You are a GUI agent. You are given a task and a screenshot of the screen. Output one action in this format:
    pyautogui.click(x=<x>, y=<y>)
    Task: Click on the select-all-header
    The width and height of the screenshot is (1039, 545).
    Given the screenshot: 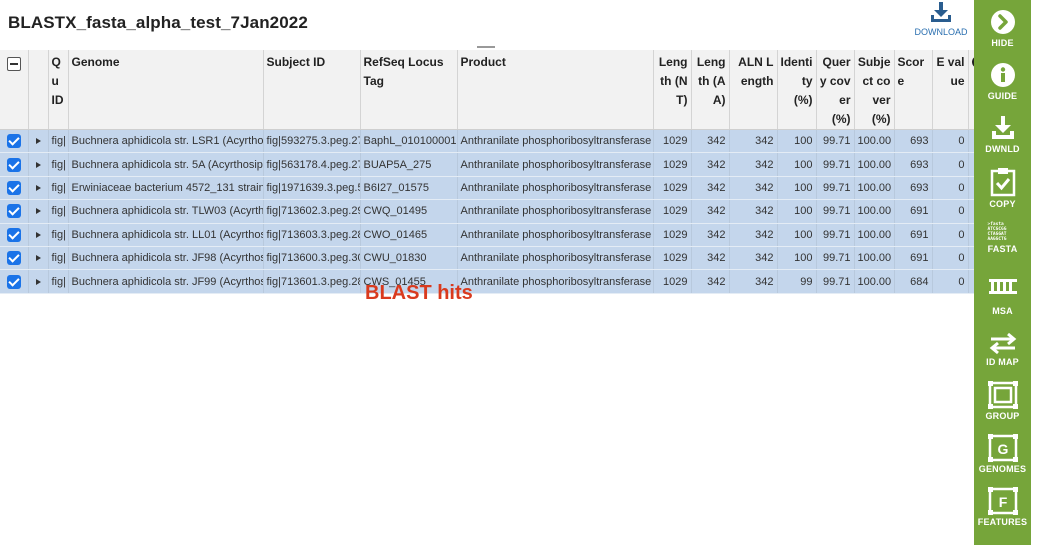 What is the action you would take?
    pyautogui.click(x=14, y=90)
    